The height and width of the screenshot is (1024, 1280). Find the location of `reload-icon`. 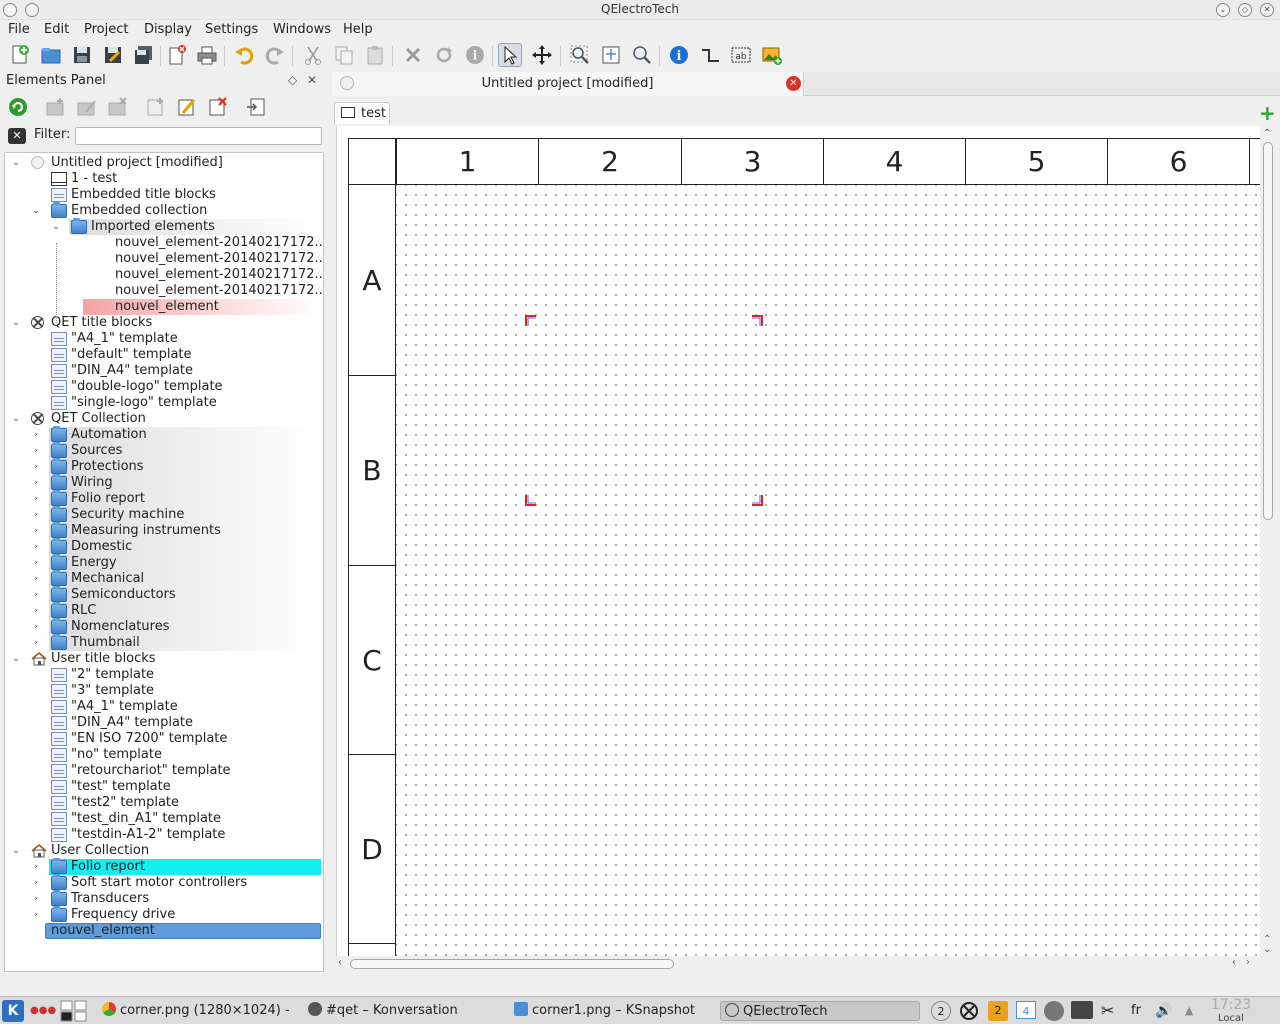

reload-icon is located at coordinates (18, 107).